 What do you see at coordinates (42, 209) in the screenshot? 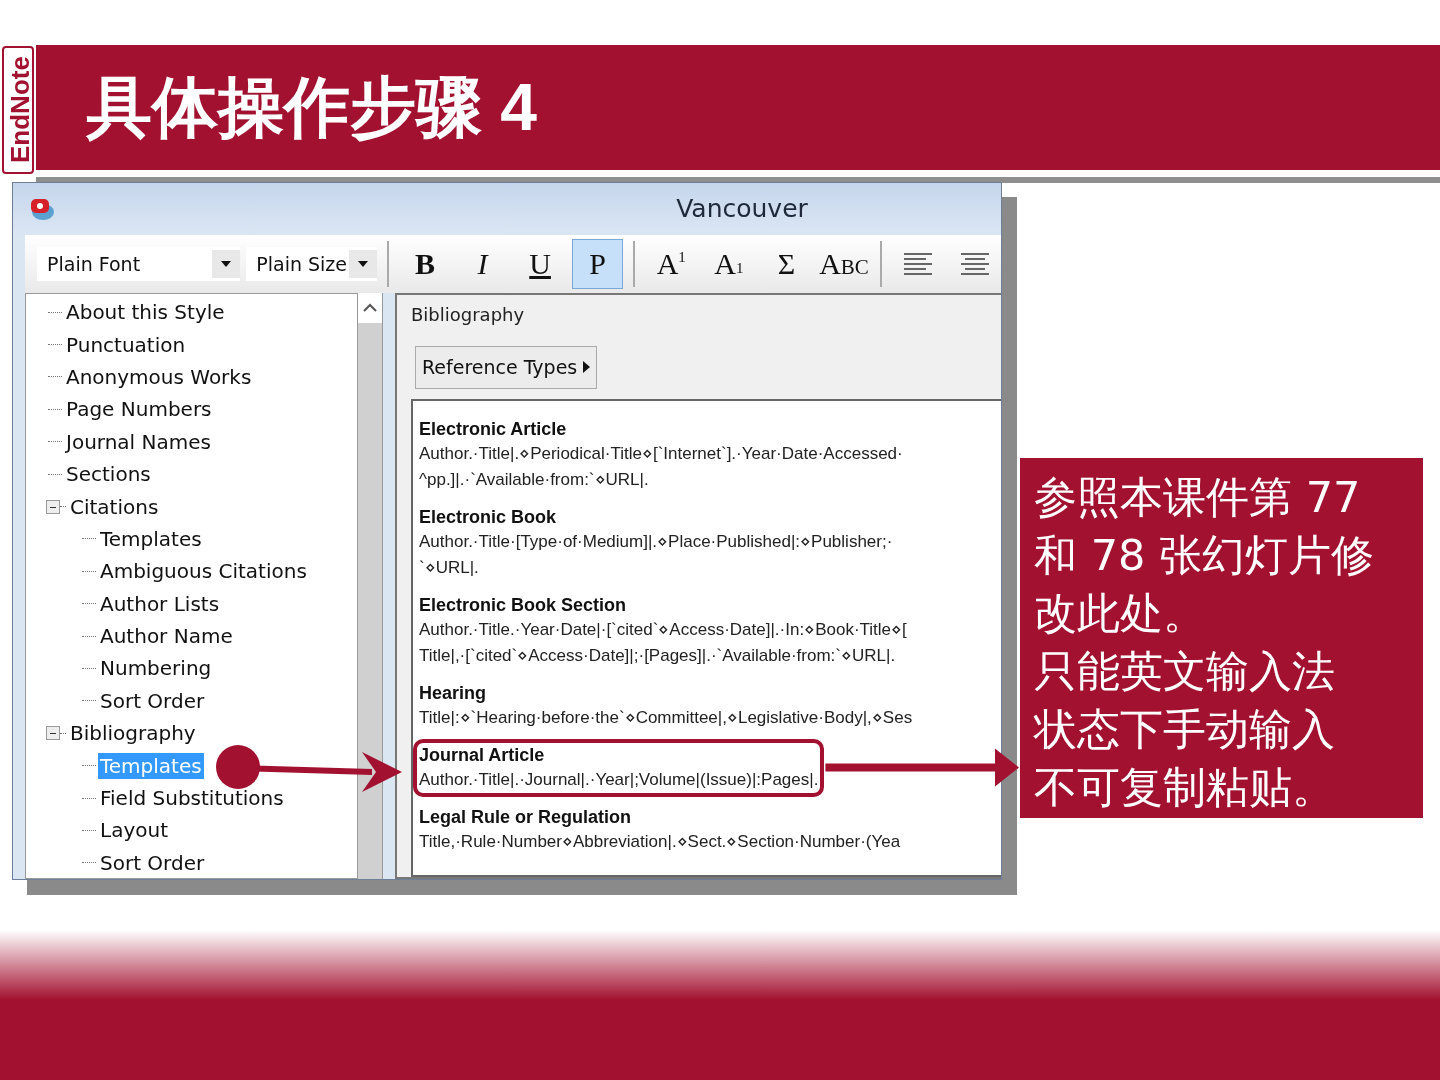
I see `app-icon` at bounding box center [42, 209].